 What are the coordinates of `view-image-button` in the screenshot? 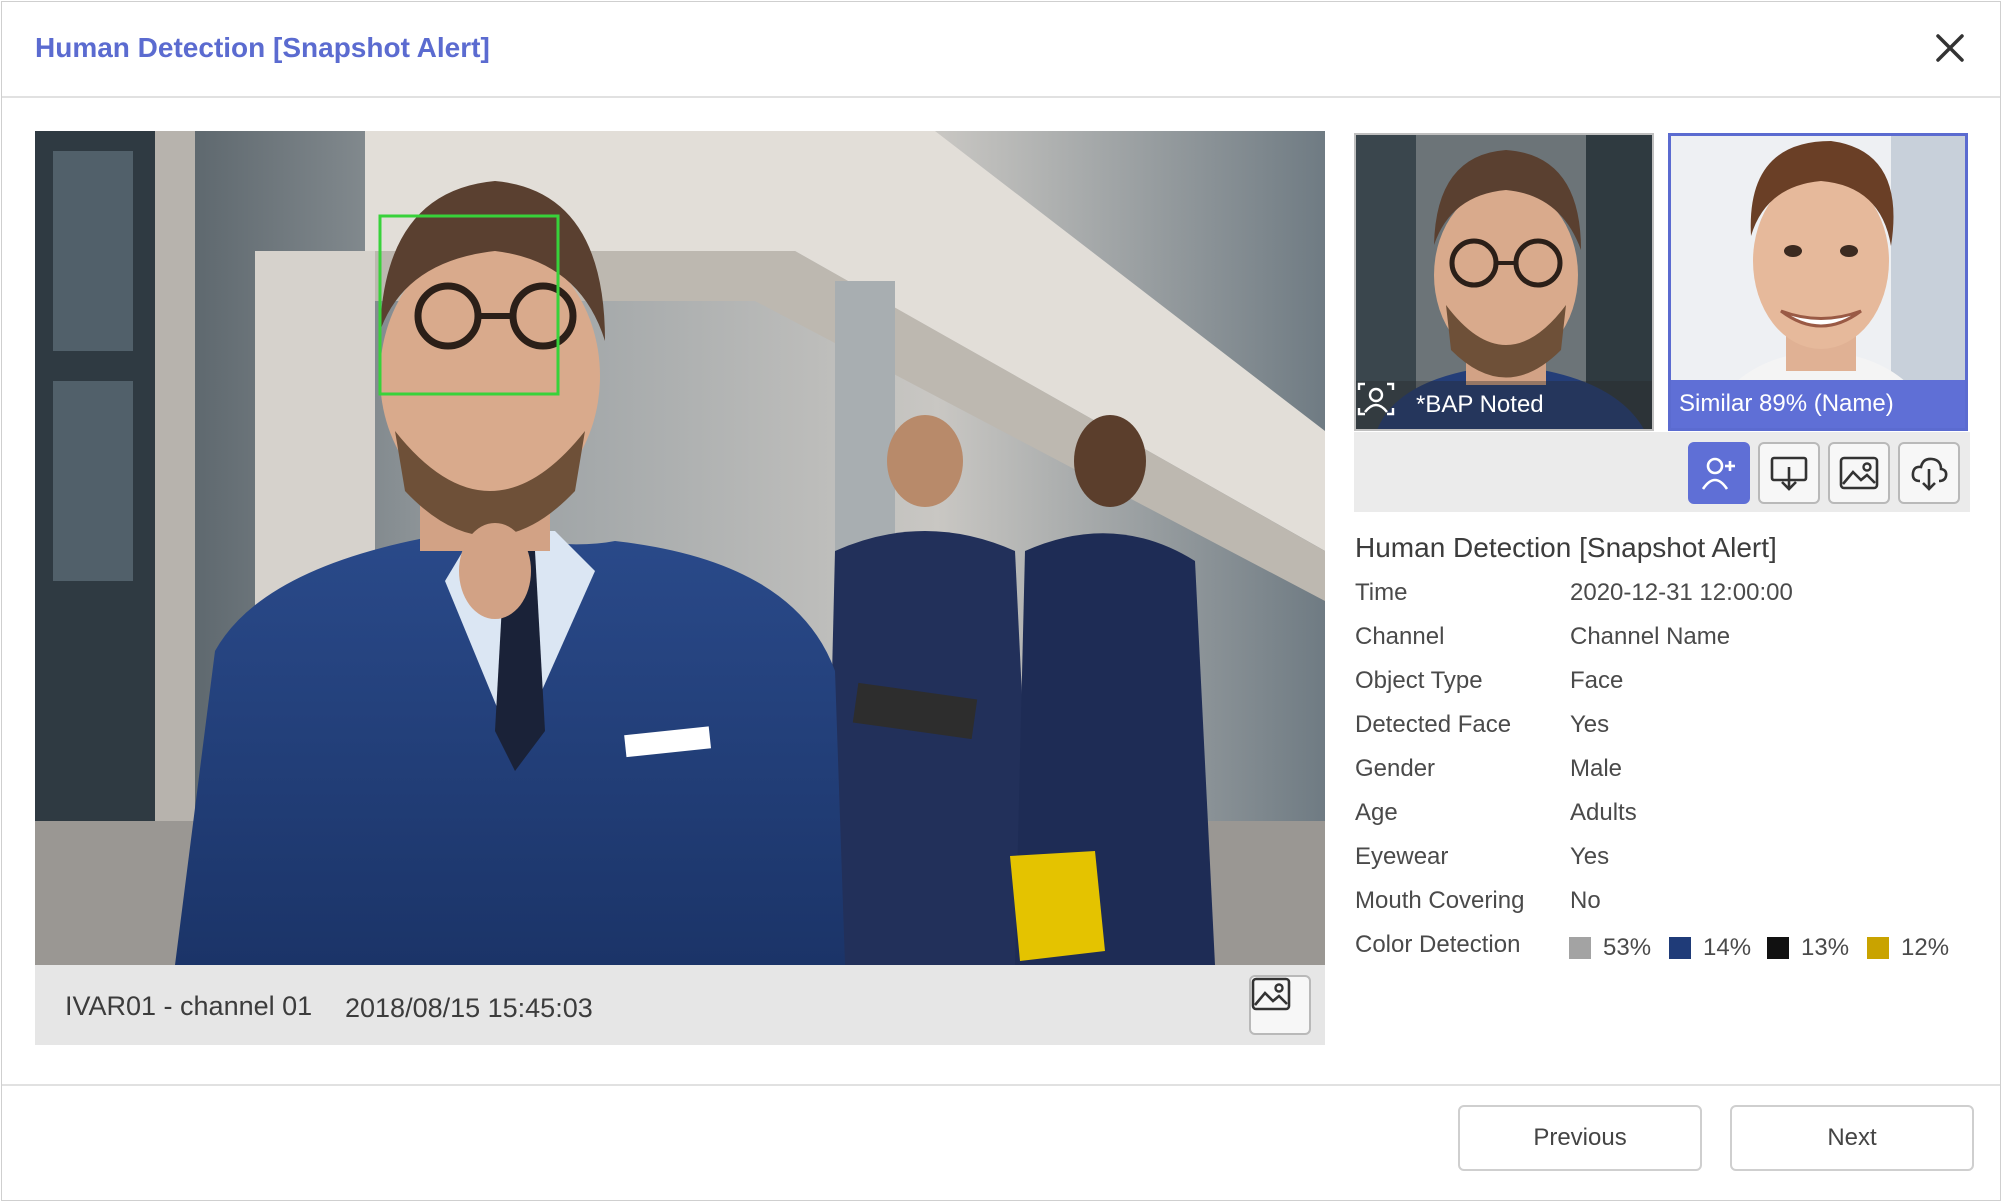 It's located at (1280, 1005).